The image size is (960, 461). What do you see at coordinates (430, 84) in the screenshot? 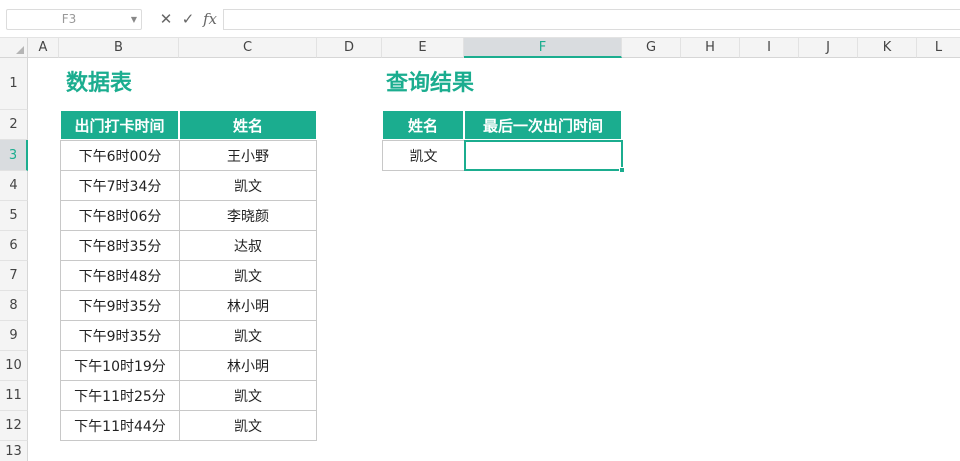
I see `query-table-title: 查询结果` at bounding box center [430, 84].